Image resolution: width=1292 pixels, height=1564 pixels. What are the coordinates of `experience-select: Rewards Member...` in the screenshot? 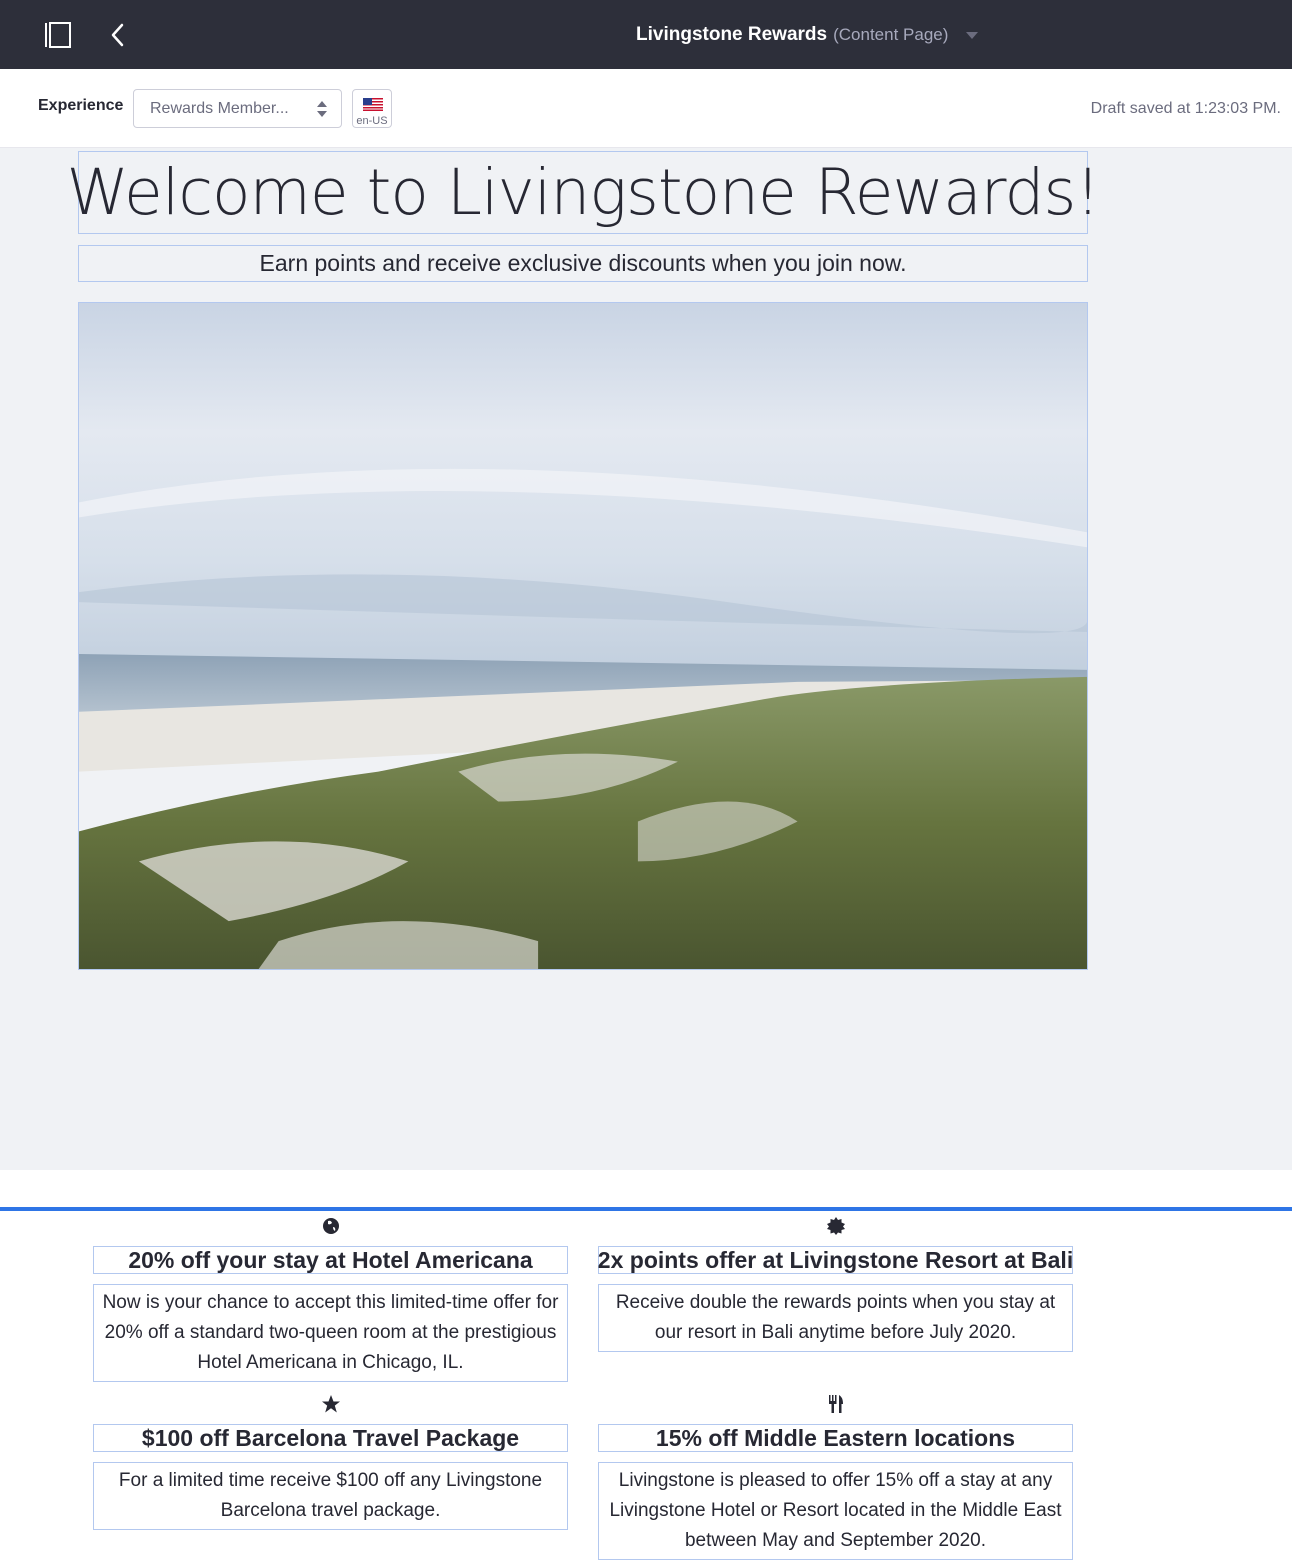 It's located at (237, 108).